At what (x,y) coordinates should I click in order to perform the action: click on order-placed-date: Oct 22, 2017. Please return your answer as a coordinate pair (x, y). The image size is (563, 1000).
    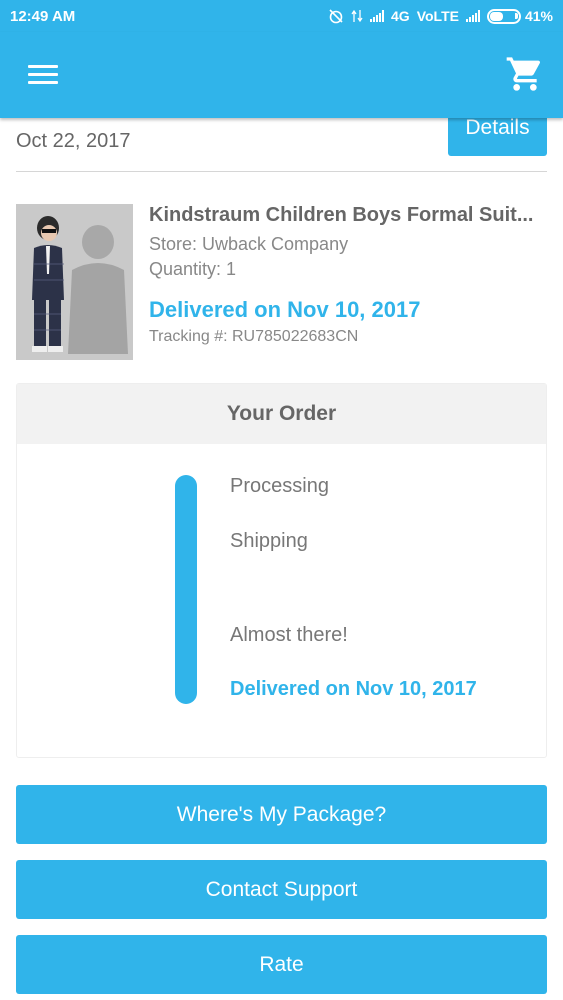
    Looking at the image, I should click on (73, 141).